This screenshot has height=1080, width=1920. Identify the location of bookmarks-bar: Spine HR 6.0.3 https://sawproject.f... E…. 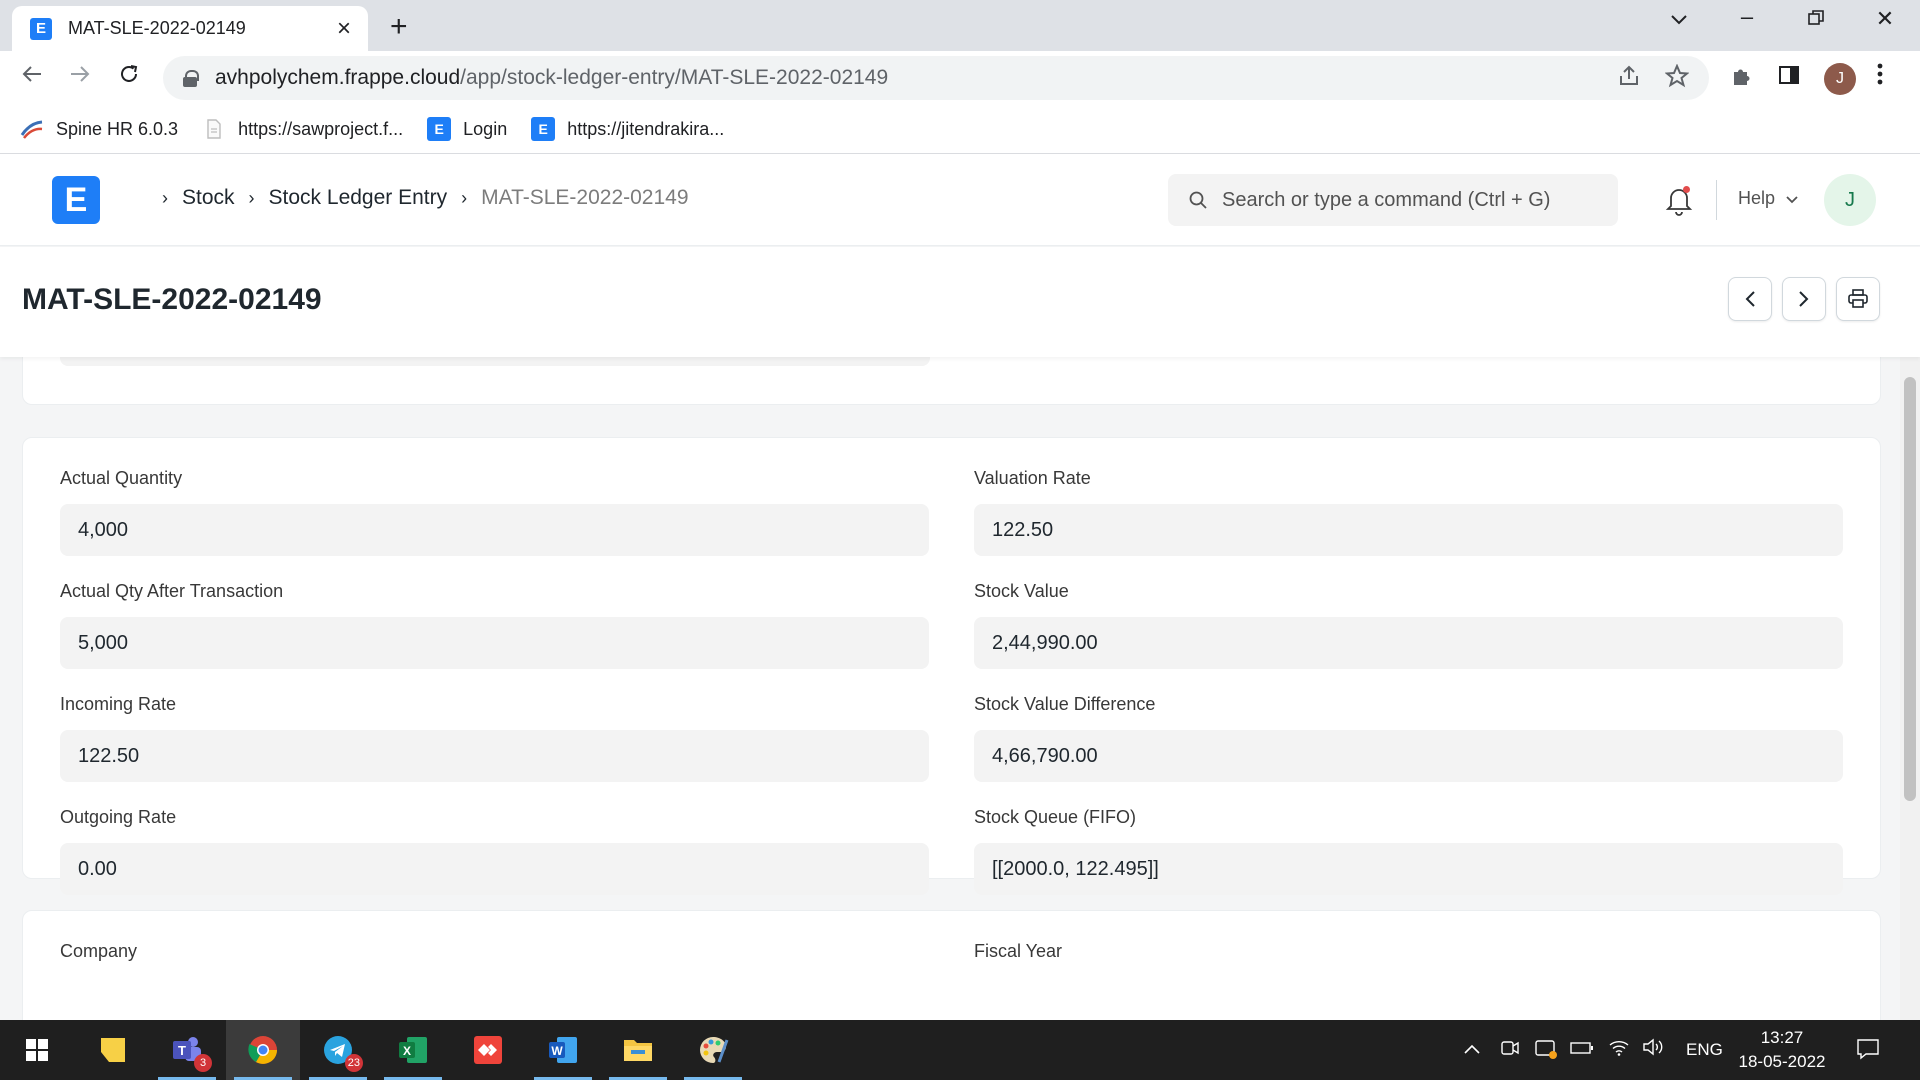
(960, 129).